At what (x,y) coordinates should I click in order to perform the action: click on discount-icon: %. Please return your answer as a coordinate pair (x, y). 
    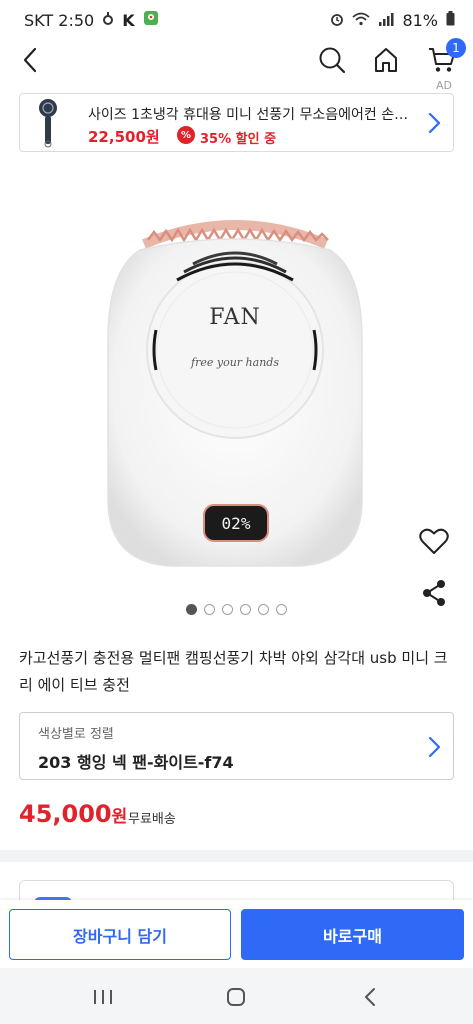
    Looking at the image, I should click on (186, 135).